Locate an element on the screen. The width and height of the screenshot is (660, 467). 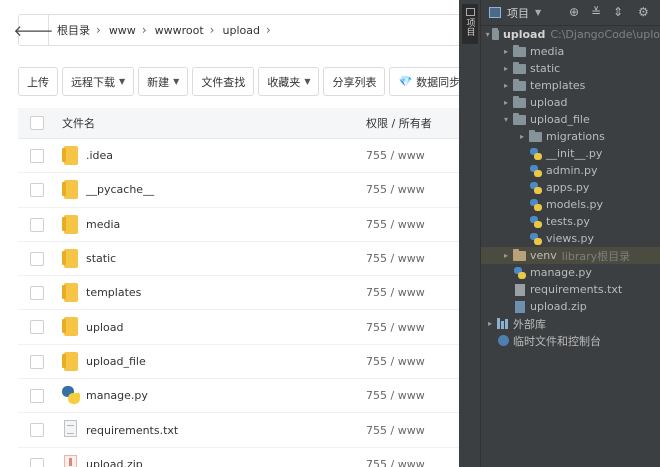
breadcrumb-item-root: 根目录 › is located at coordinates (75, 30).